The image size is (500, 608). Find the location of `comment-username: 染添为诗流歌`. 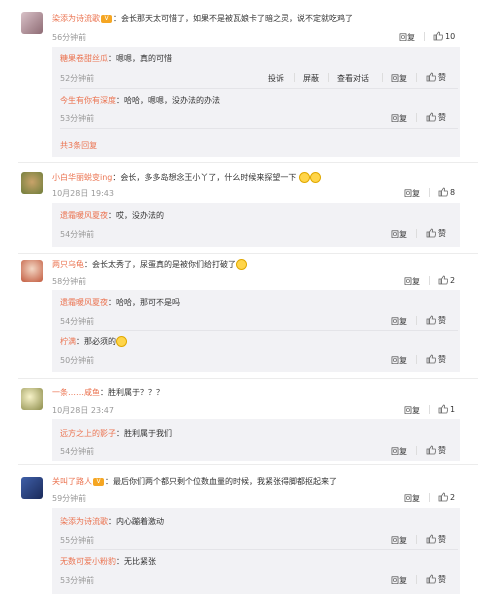

comment-username: 染添为诗流歌 is located at coordinates (76, 18).